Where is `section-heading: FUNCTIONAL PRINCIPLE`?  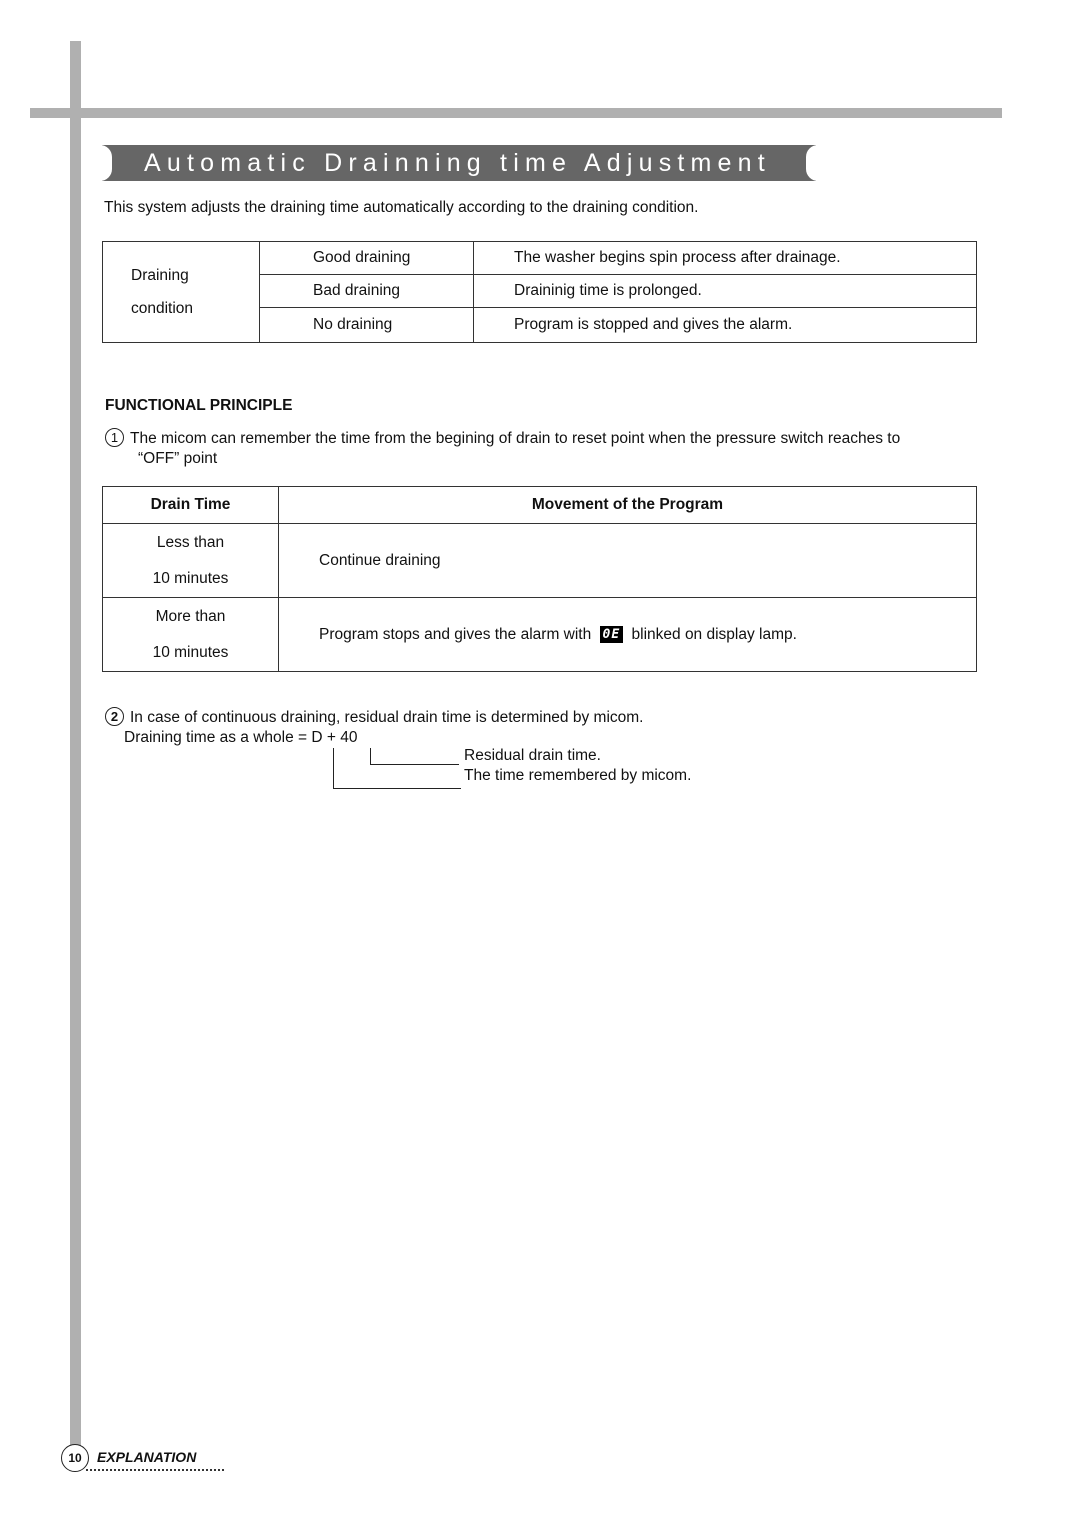 section-heading: FUNCTIONAL PRINCIPLE is located at coordinates (199, 405).